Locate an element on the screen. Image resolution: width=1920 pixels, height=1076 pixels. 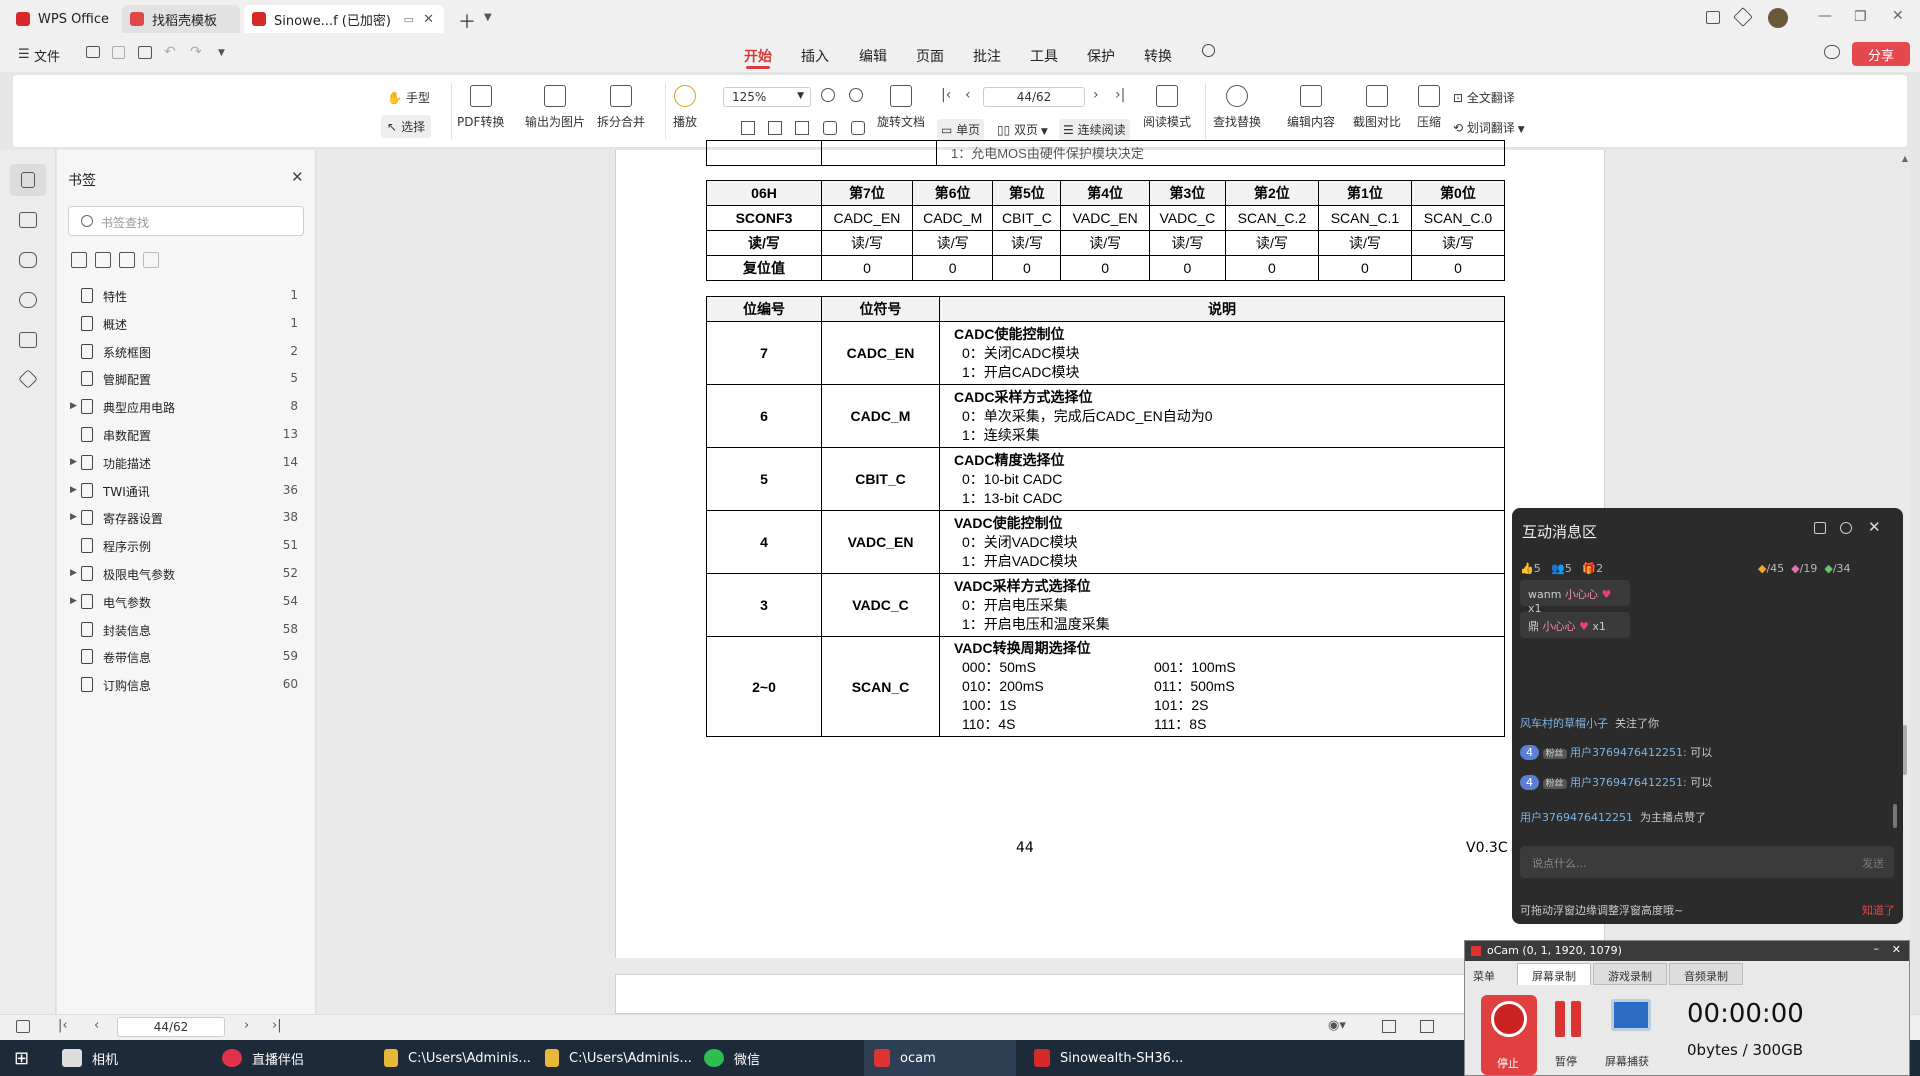
prev-page-icon: ‹ is located at coordinates (968, 95).